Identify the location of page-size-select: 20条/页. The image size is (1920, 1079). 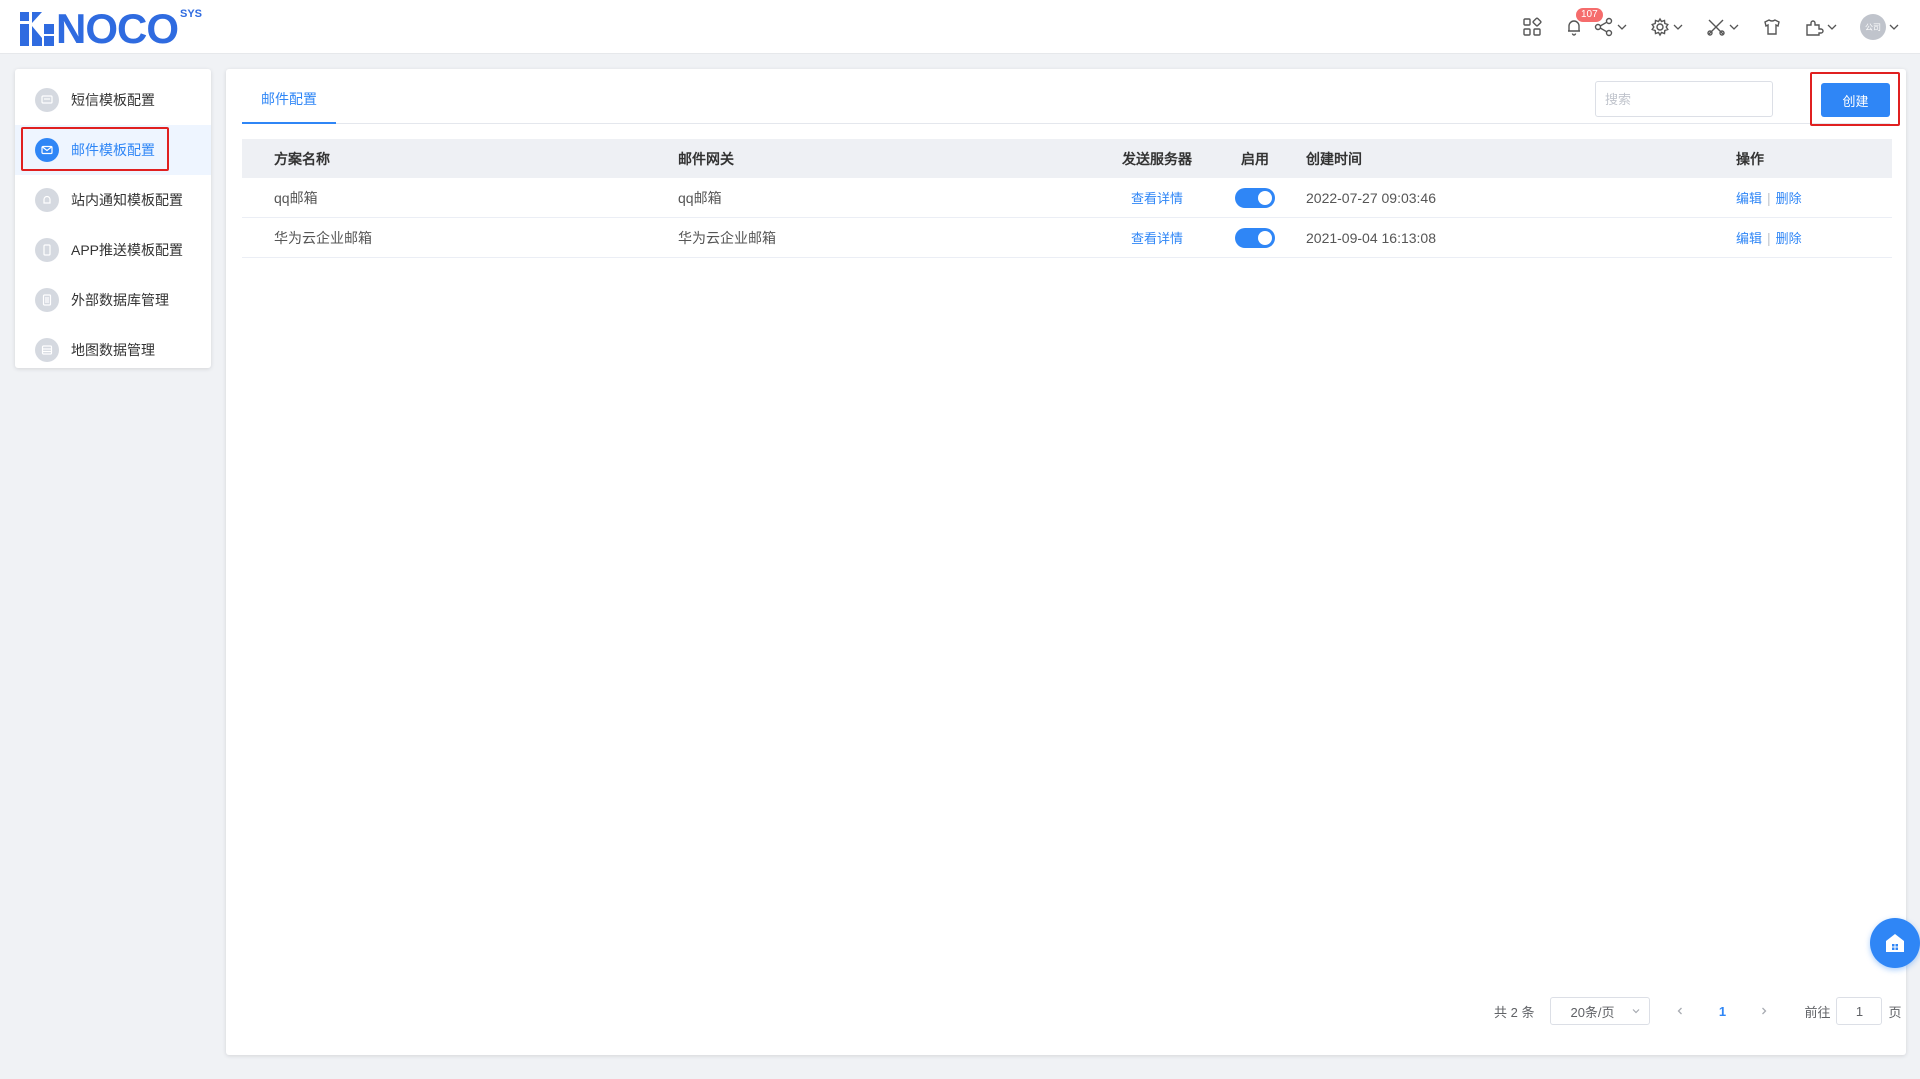
(1600, 1011).